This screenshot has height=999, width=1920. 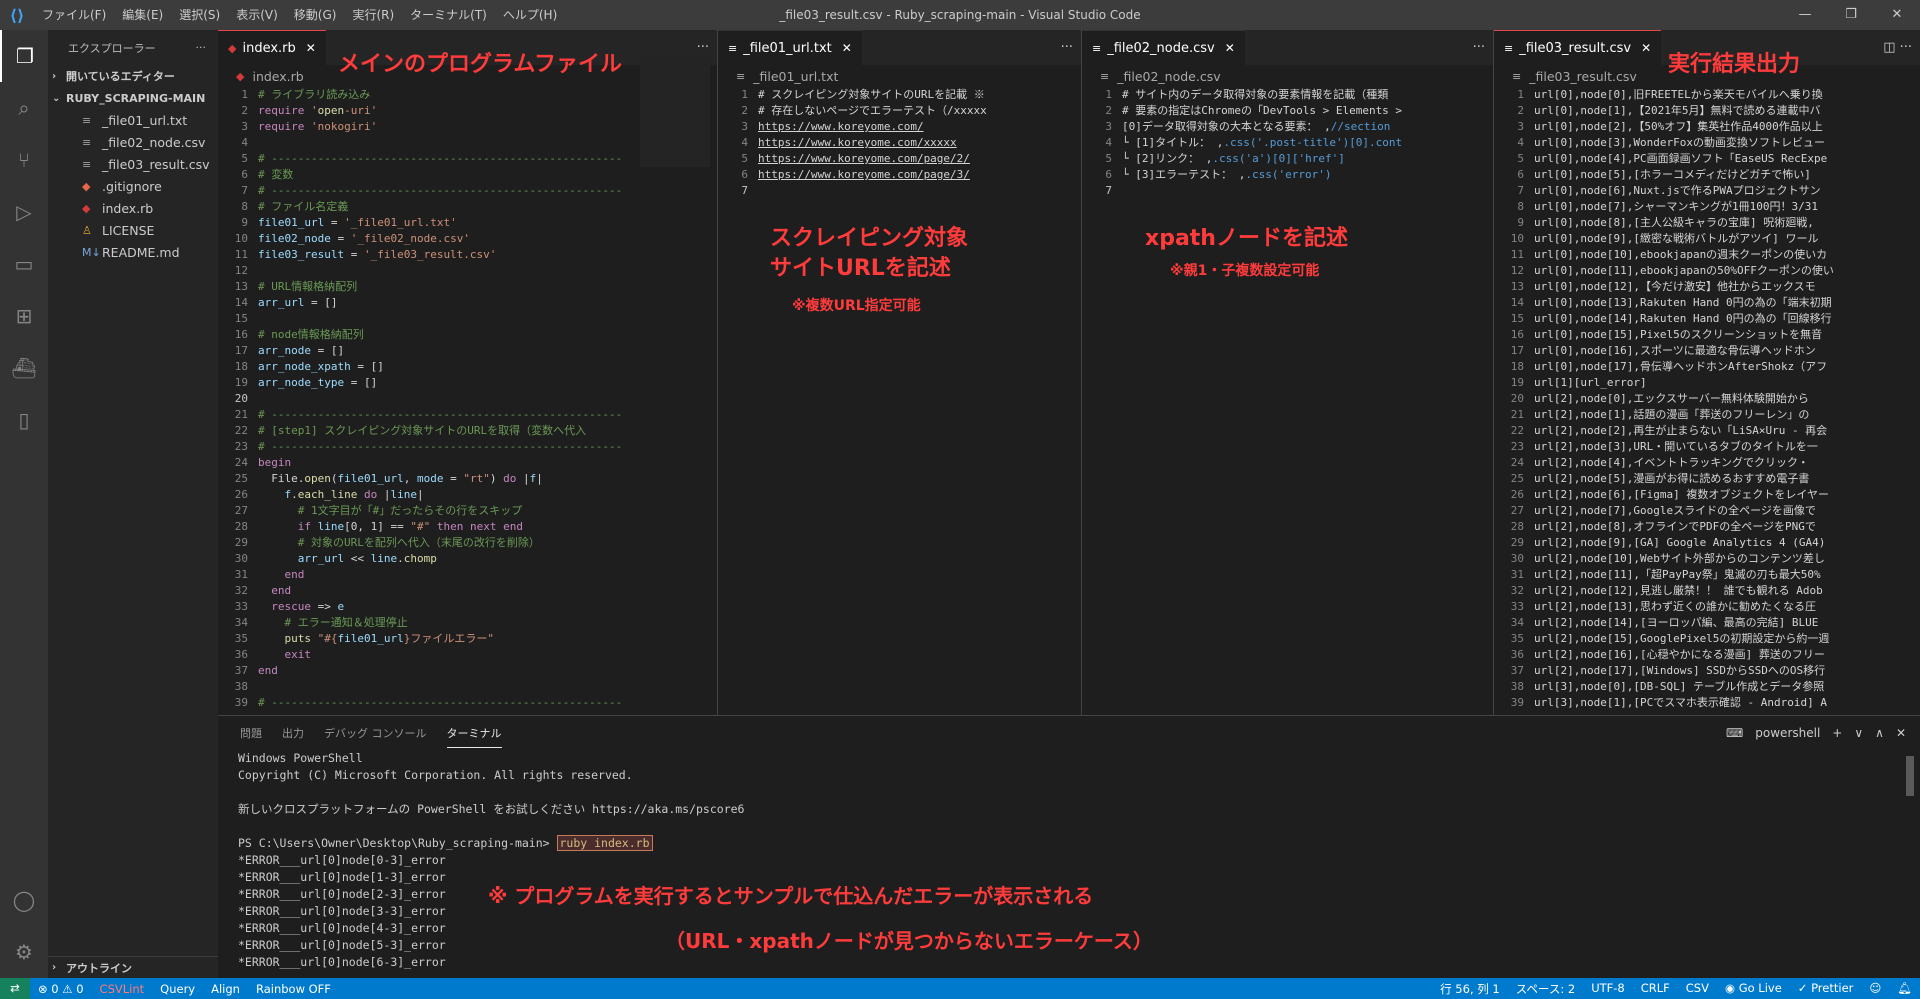 What do you see at coordinates (1901, 733) in the screenshot?
I see `close-panel-icon: ✕` at bounding box center [1901, 733].